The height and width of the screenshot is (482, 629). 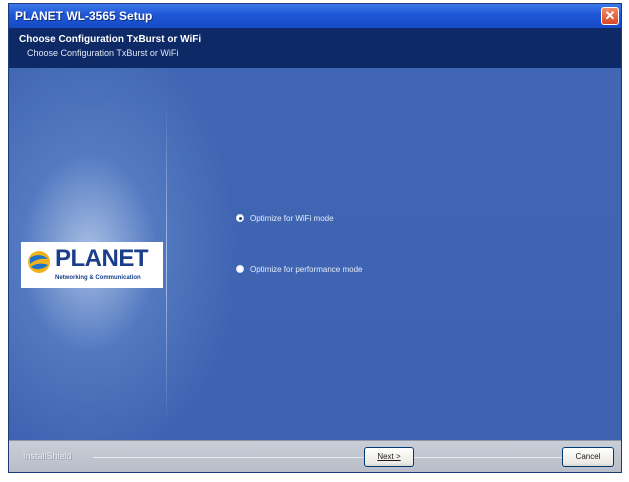 I want to click on radio-button, so click(x=240, y=269).